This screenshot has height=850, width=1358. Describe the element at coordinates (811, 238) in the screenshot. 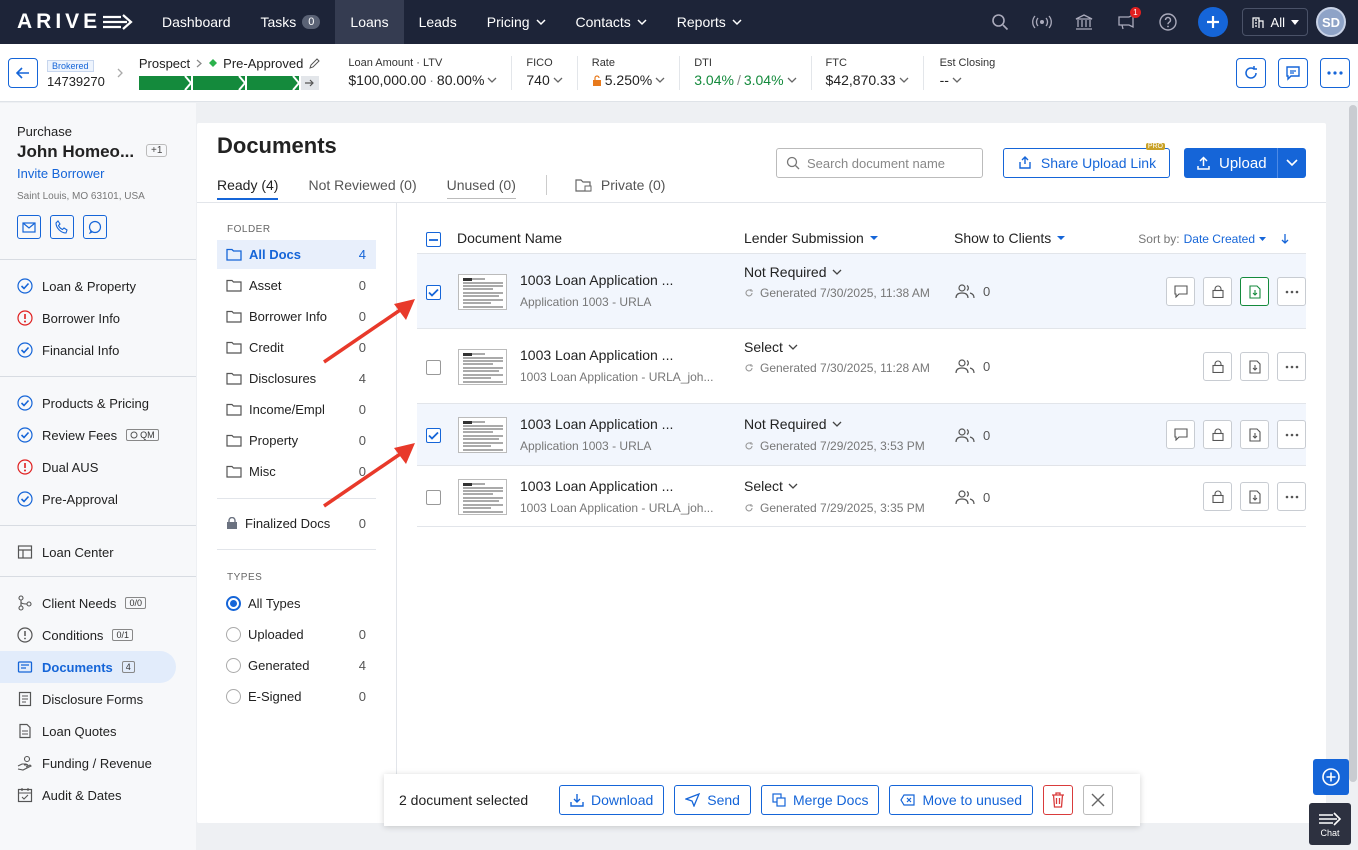

I see `column-lender-submission: Lender Submission` at that location.